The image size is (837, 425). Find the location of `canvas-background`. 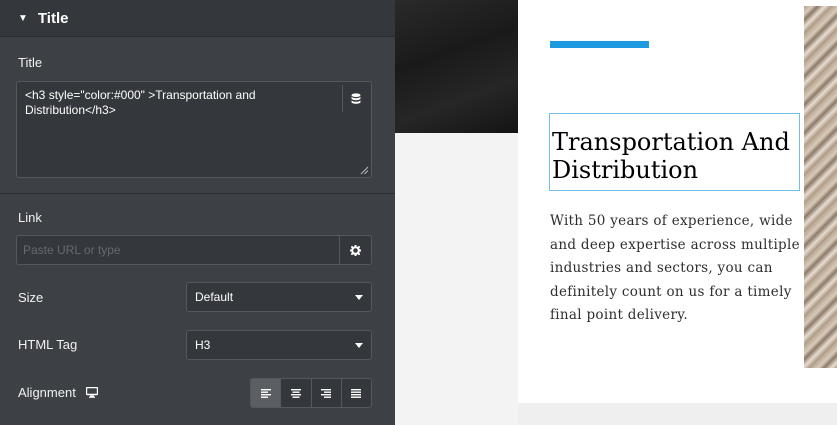

canvas-background is located at coordinates (456, 279).